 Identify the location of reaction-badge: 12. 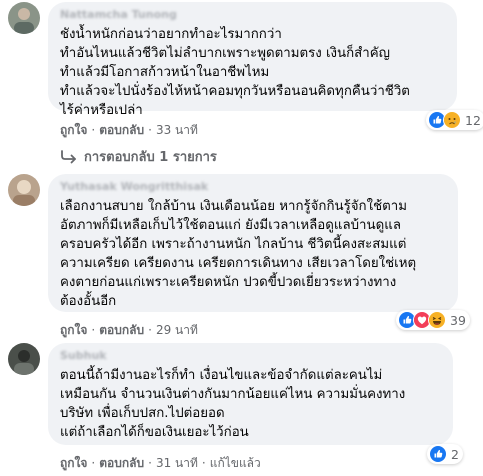
(454, 120).